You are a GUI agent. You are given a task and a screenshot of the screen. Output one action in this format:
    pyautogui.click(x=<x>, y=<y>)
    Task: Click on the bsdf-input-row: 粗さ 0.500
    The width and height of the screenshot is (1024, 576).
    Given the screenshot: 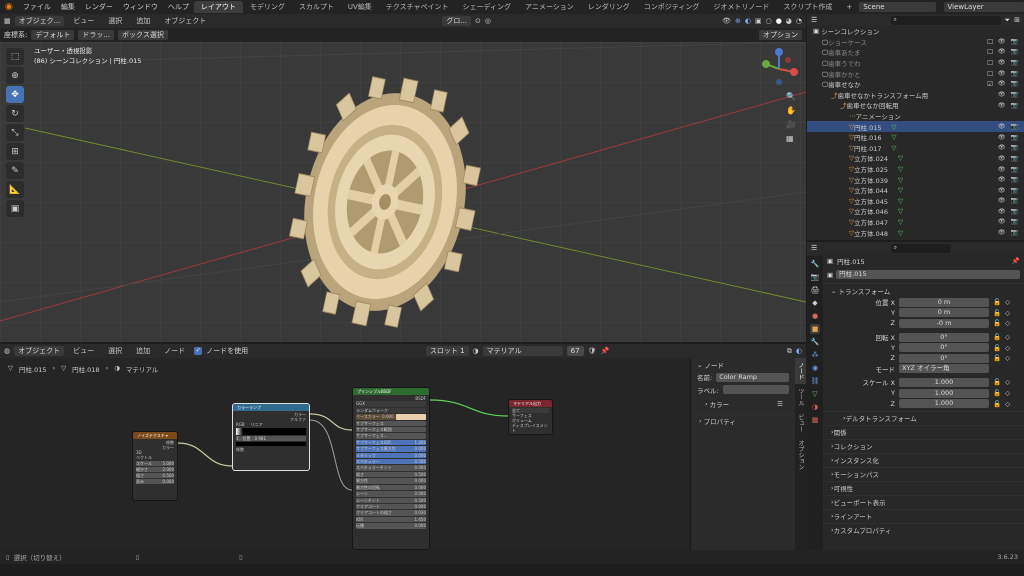 What is the action you would take?
    pyautogui.click(x=391, y=474)
    